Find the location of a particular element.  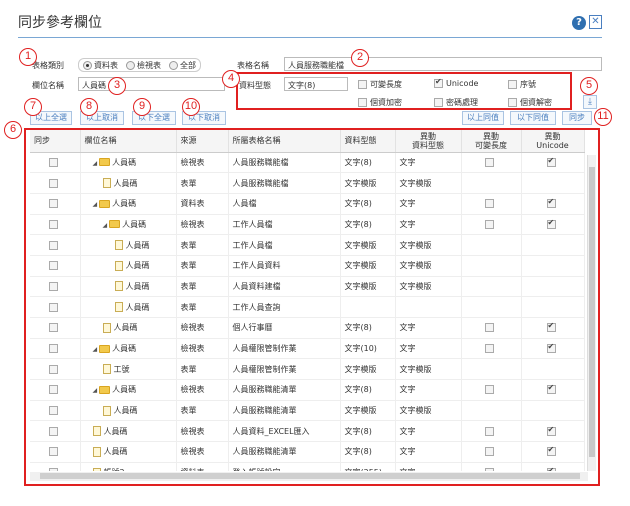

field-name-label: 欄位名稱 is located at coordinates (48, 85).